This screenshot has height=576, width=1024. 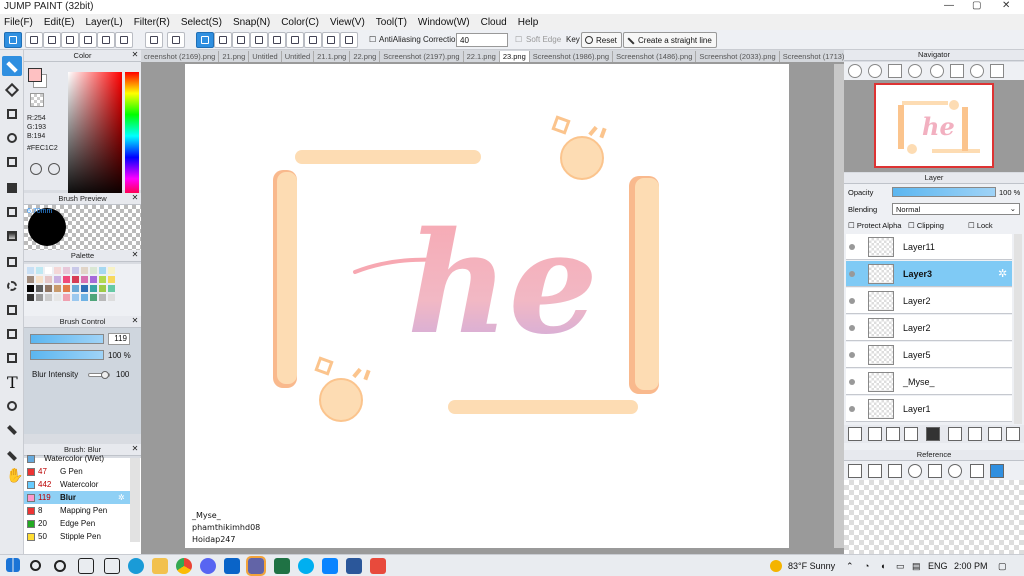 What do you see at coordinates (12, 236) in the screenshot?
I see `gradient-tool-icon` at bounding box center [12, 236].